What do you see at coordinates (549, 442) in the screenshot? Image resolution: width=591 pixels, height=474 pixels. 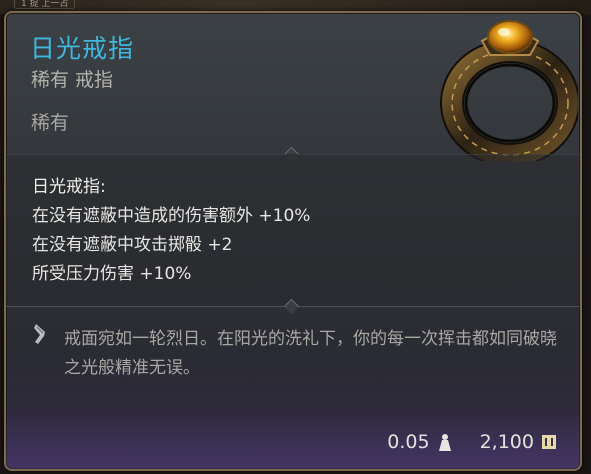 I see `coin-icon` at bounding box center [549, 442].